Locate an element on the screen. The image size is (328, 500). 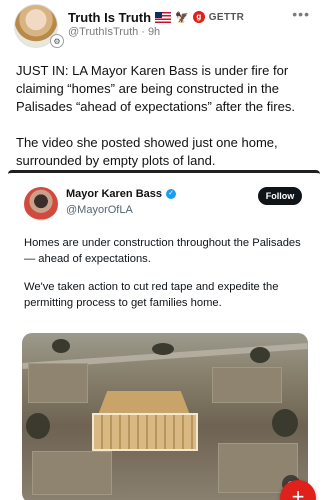
embed-name-row: Mayor Karen Bass ✓ is located at coordinates (121, 194).